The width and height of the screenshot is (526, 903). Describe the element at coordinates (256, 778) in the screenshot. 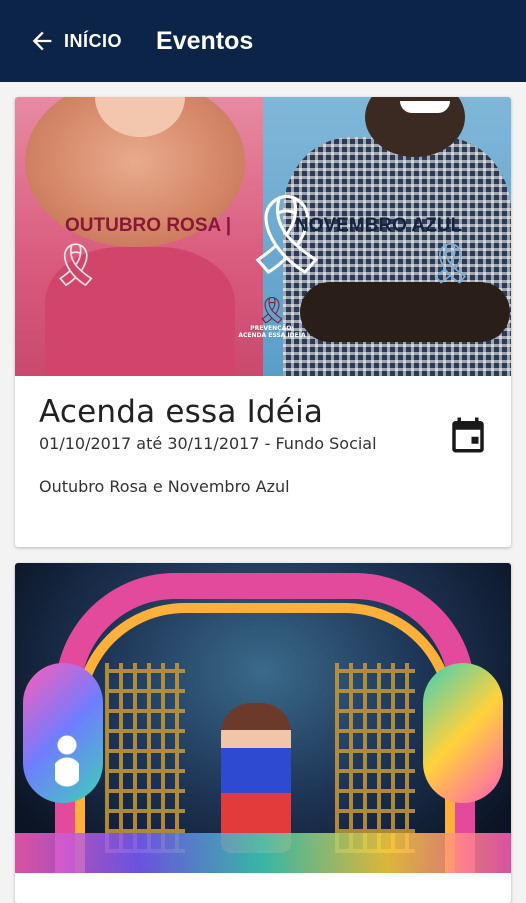

I see `performer-figure` at that location.